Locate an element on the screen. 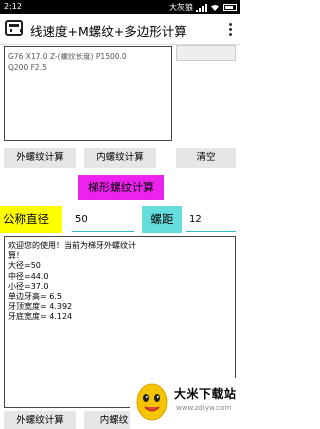  egg-mascot-logo is located at coordinates (152, 402).